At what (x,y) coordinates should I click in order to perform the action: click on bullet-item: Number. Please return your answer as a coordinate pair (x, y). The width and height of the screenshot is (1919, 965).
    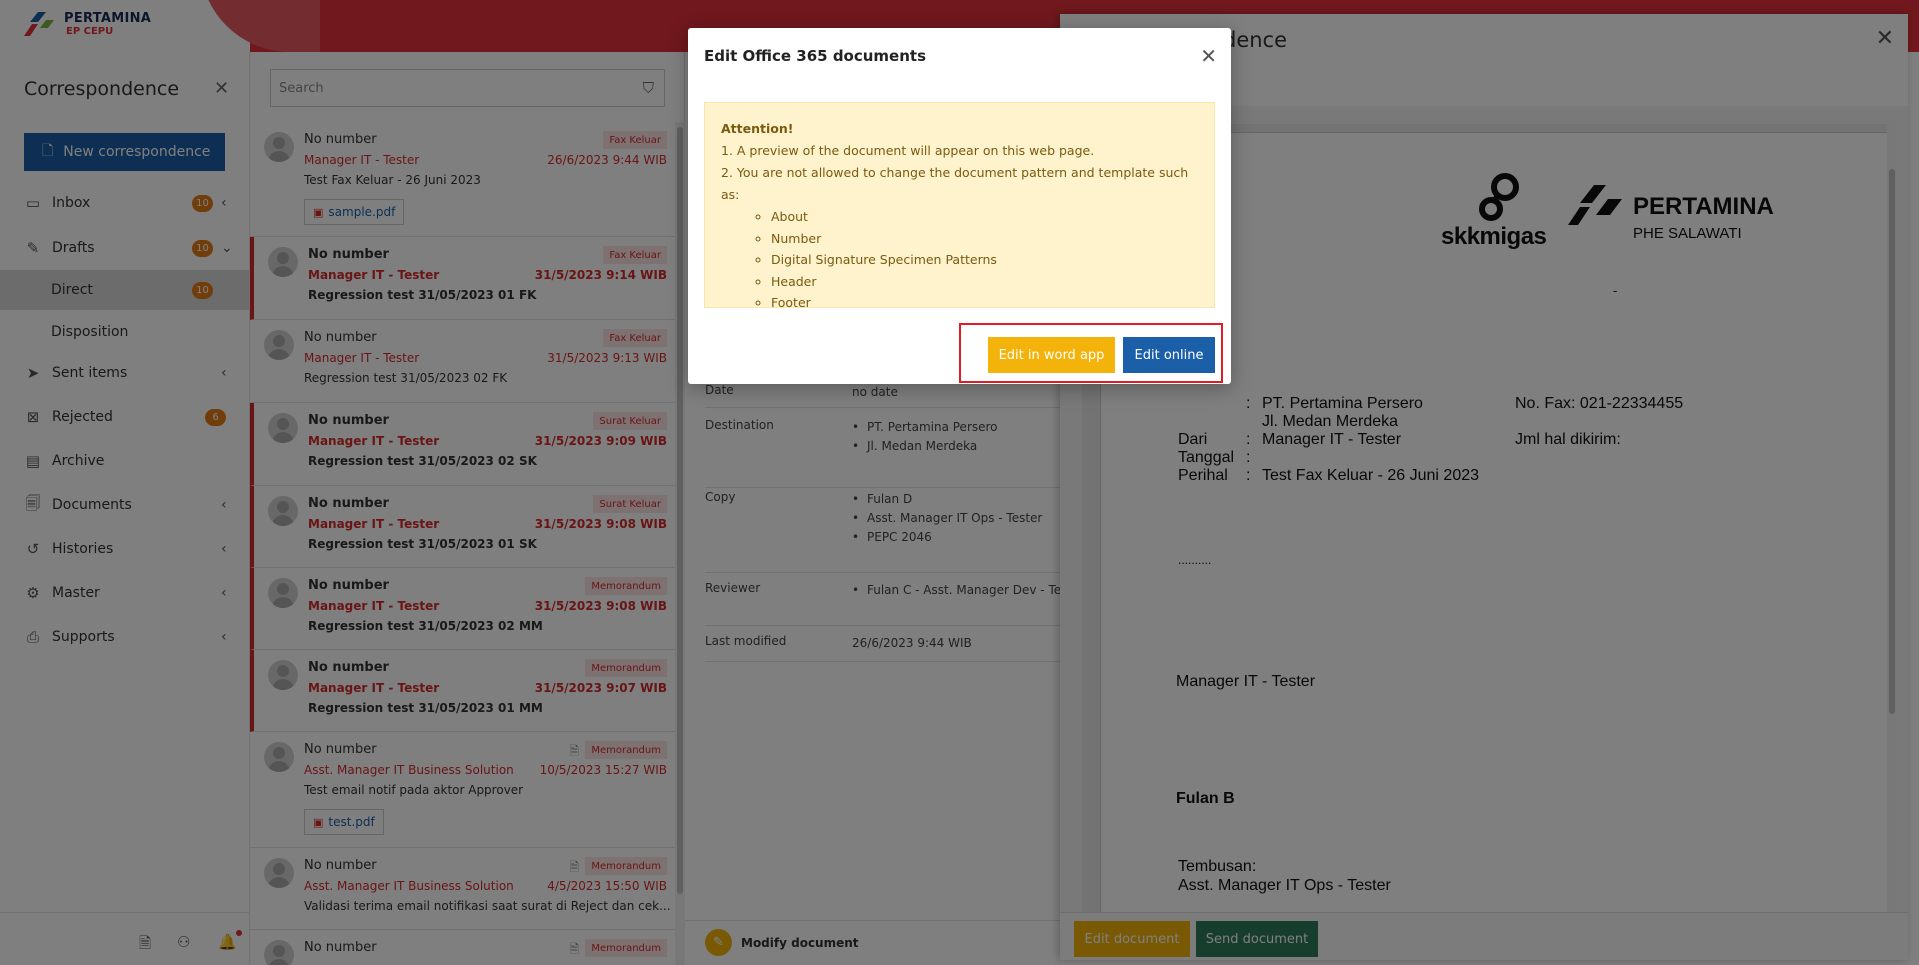
    Looking at the image, I should click on (984, 239).